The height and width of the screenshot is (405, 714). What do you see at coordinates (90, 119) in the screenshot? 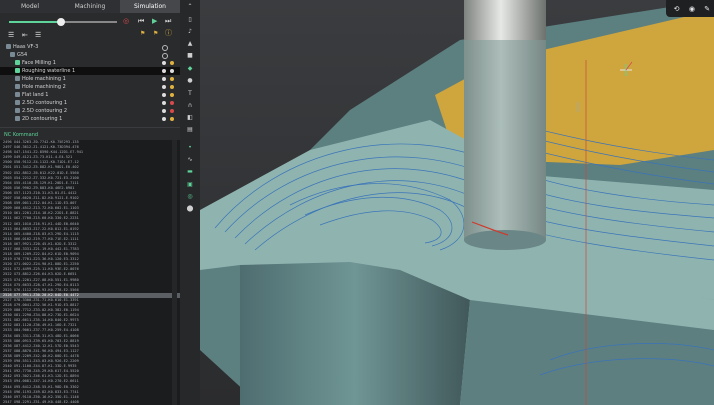
I see `tree-row: 2D contouring 1` at bounding box center [90, 119].